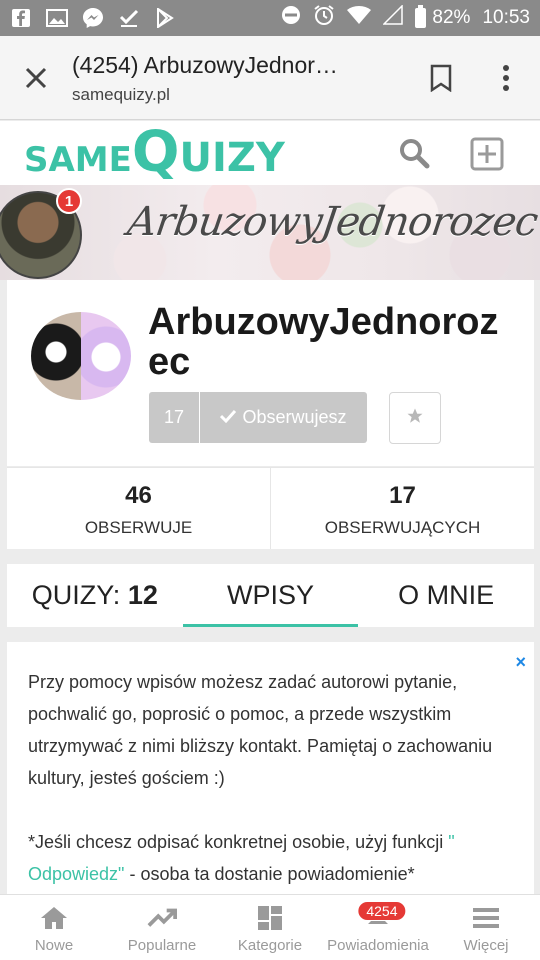 This screenshot has height=960, width=540. Describe the element at coordinates (359, 18) in the screenshot. I see `wifi-icon` at that location.